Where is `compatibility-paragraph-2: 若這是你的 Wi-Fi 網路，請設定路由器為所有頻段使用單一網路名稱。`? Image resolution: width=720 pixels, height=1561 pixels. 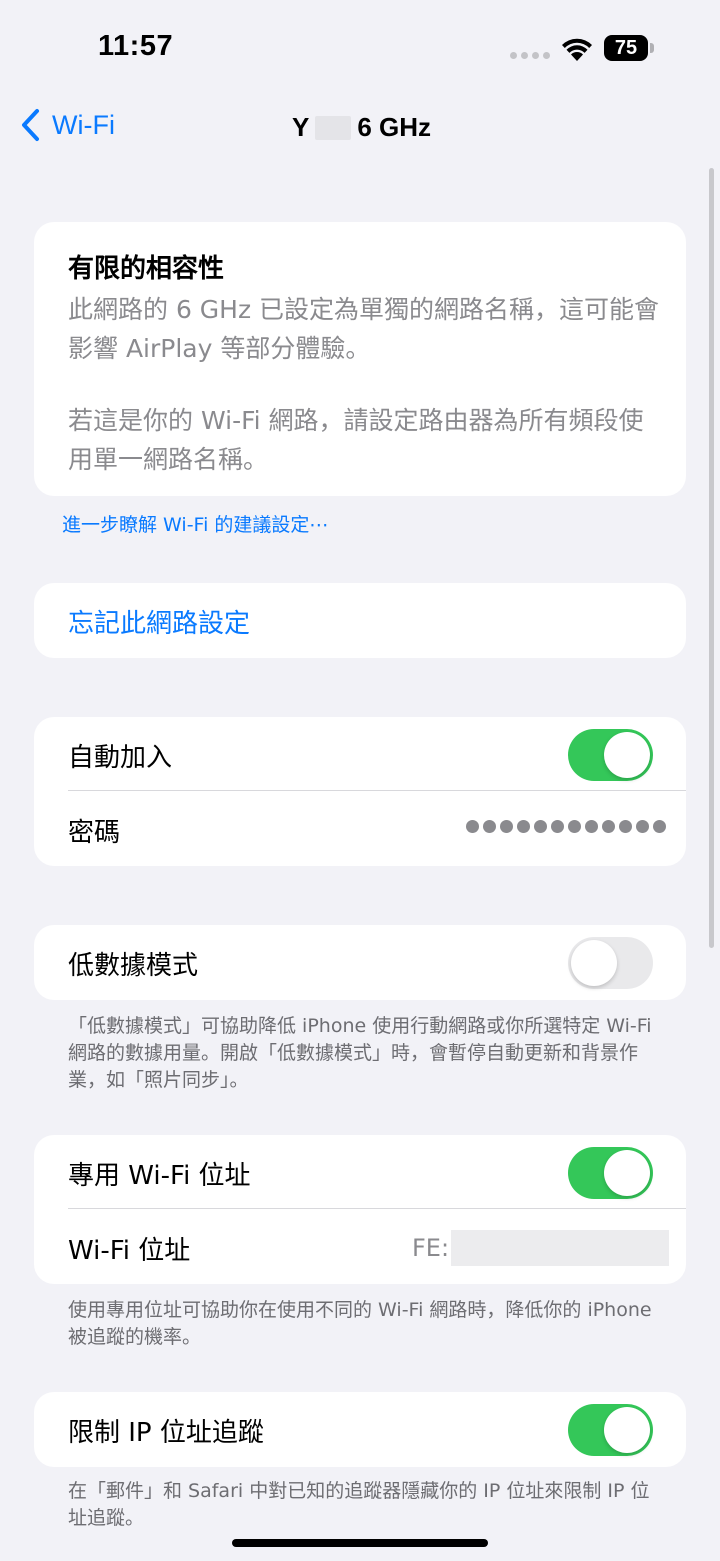
compatibility-paragraph-2: 若這是你的 Wi-Fi 網路，請設定路由器為所有頻段使用單一網路名稱。 is located at coordinates (356, 440).